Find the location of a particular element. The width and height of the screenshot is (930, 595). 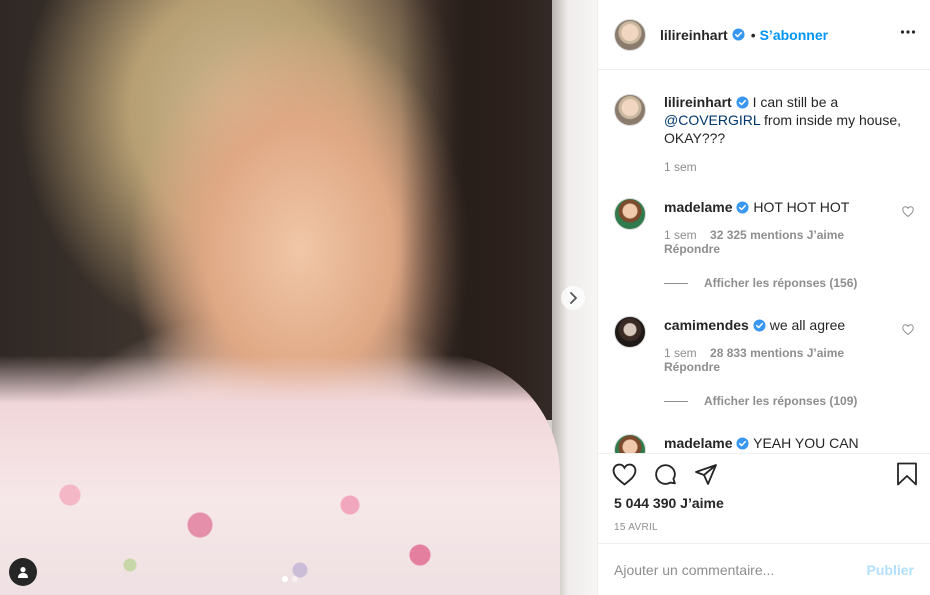

caption-time: 1 sem is located at coordinates (680, 167).